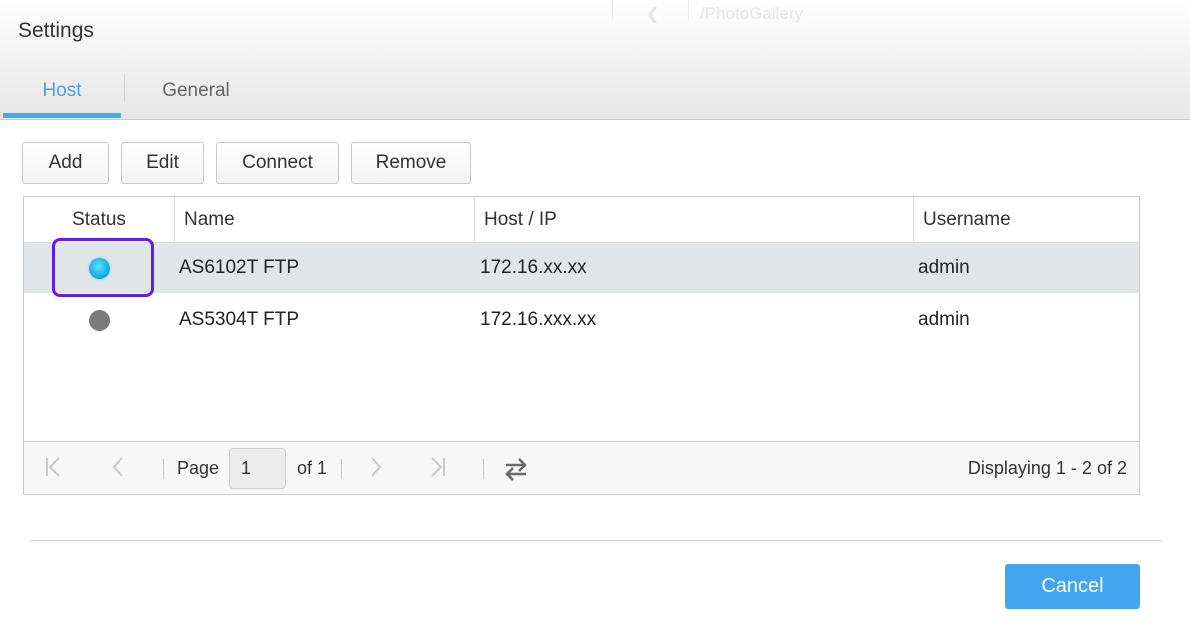  What do you see at coordinates (53, 467) in the screenshot?
I see `first-page-icon` at bounding box center [53, 467].